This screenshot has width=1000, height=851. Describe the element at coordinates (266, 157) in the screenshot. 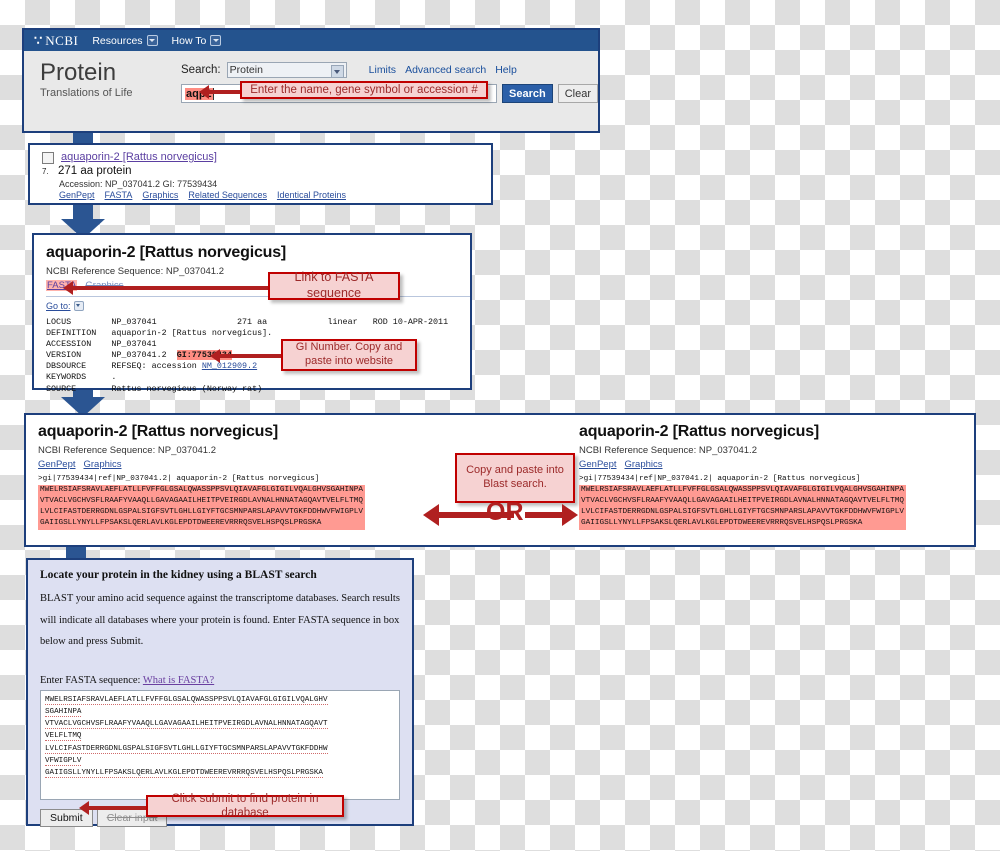

I see `result-title-row: aquaporin-2 [Rattus norvegicus]` at that location.